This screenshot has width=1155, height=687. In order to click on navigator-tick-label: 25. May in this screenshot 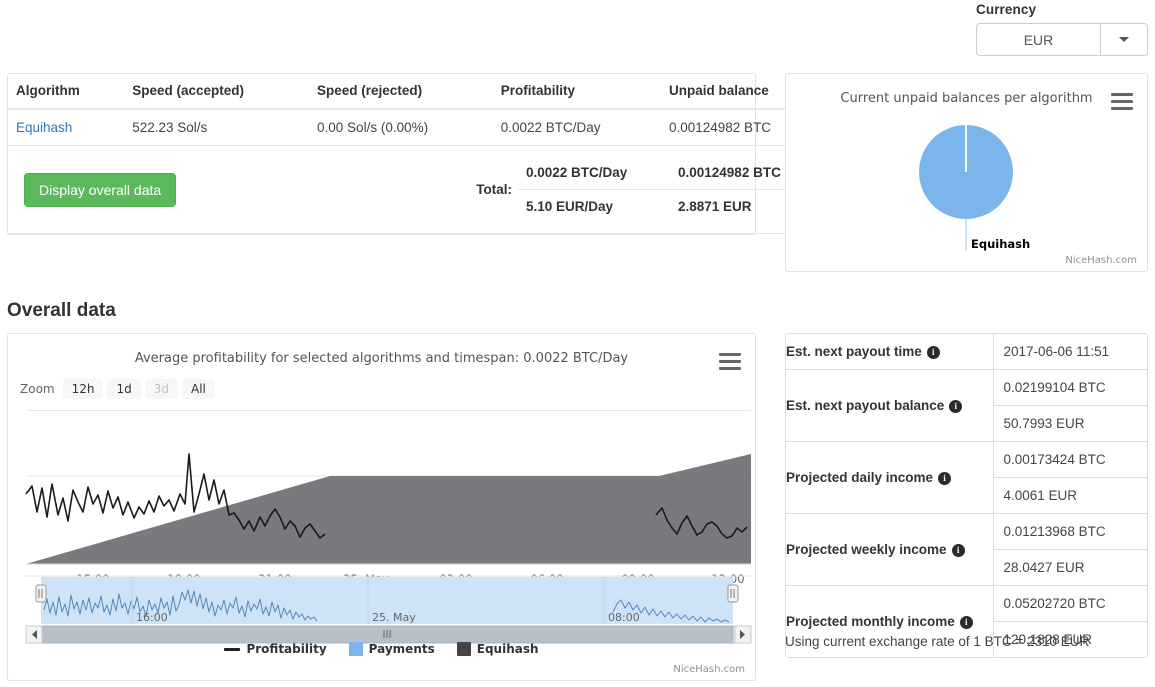, I will do `click(394, 617)`.